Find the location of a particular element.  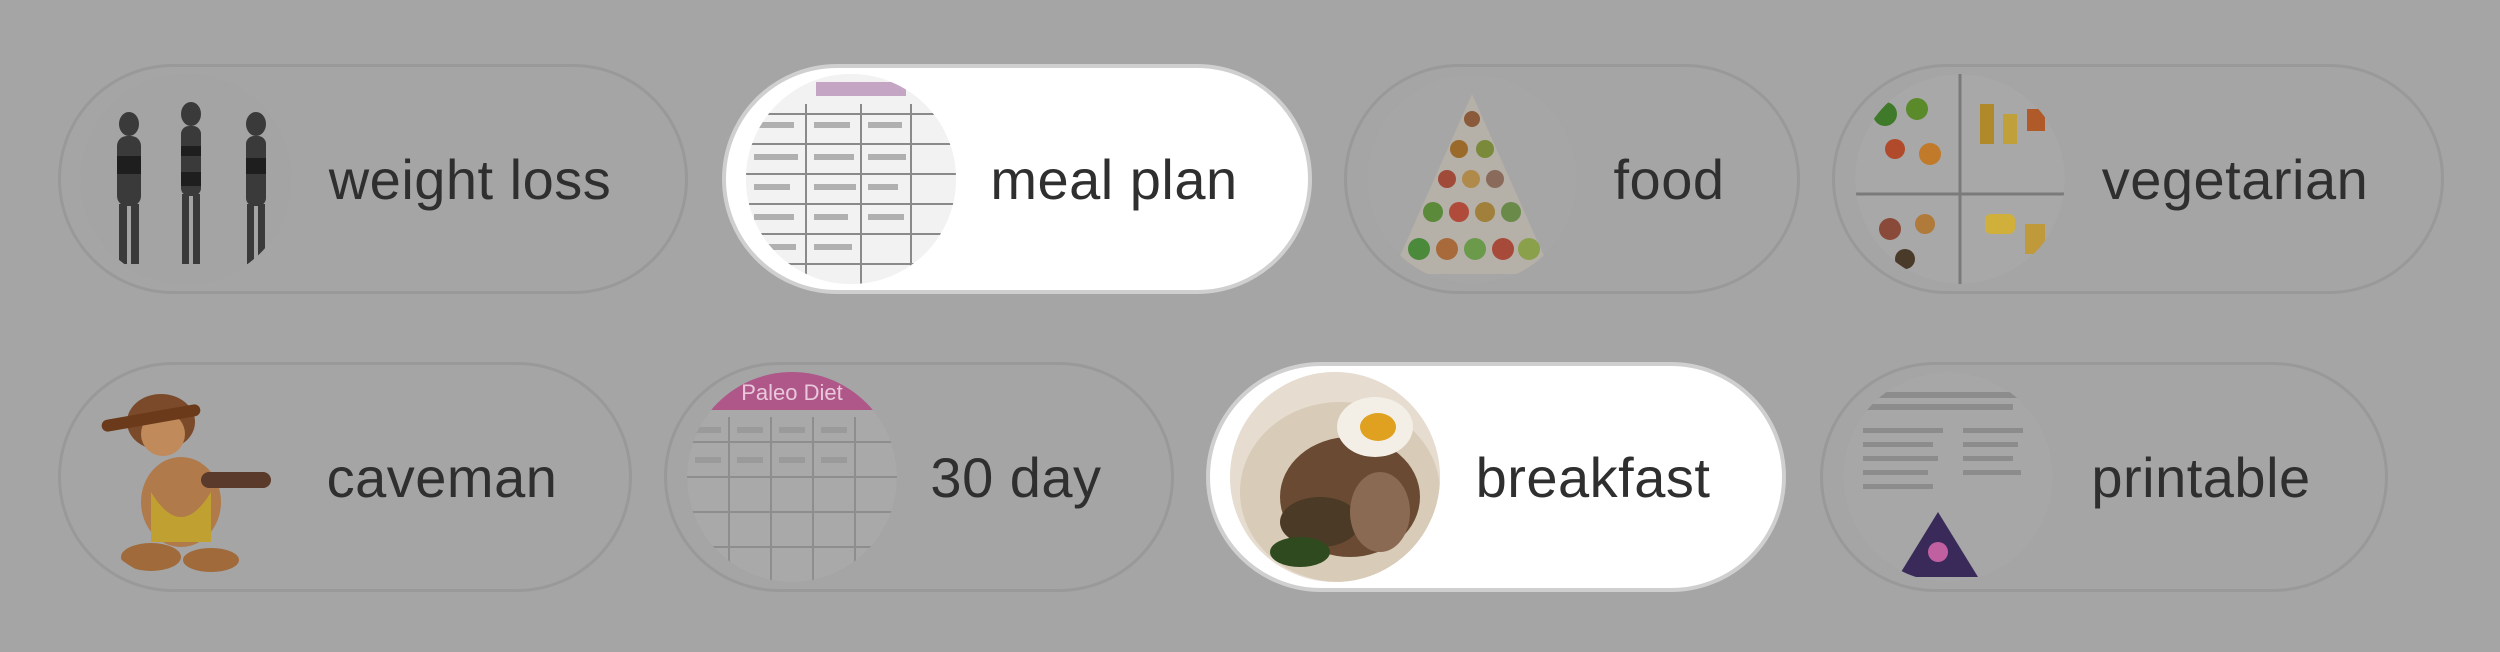

breakfast-thumbnail is located at coordinates (1335, 477).